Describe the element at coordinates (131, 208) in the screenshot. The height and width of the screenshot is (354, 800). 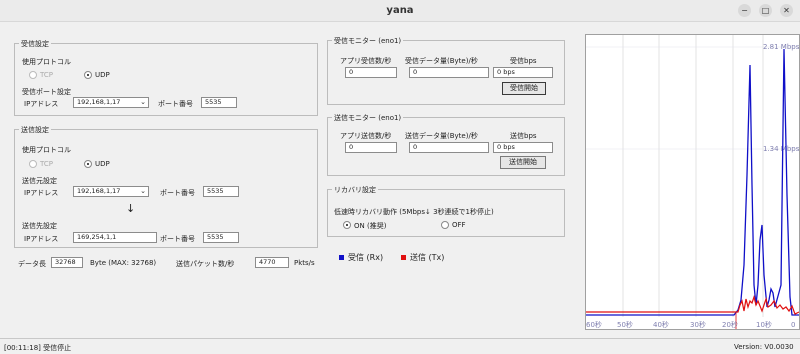
I see `down-arrow-icon: ↓` at that location.